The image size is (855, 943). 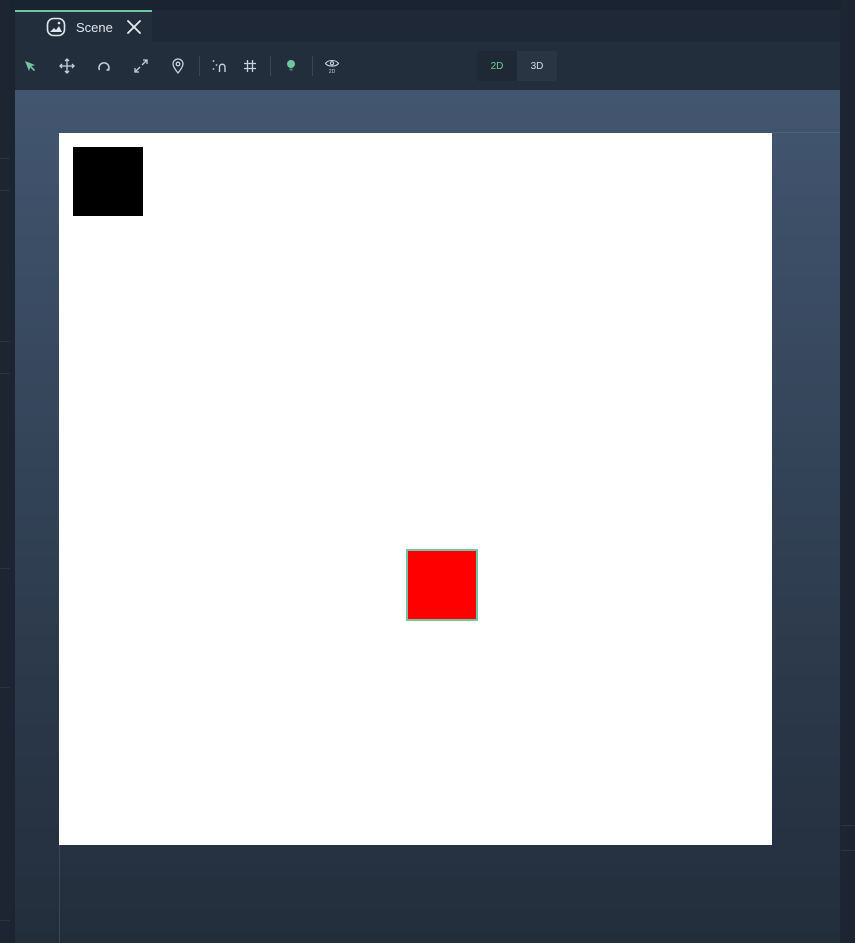 I want to click on move-arrows-icon, so click(x=67, y=66).